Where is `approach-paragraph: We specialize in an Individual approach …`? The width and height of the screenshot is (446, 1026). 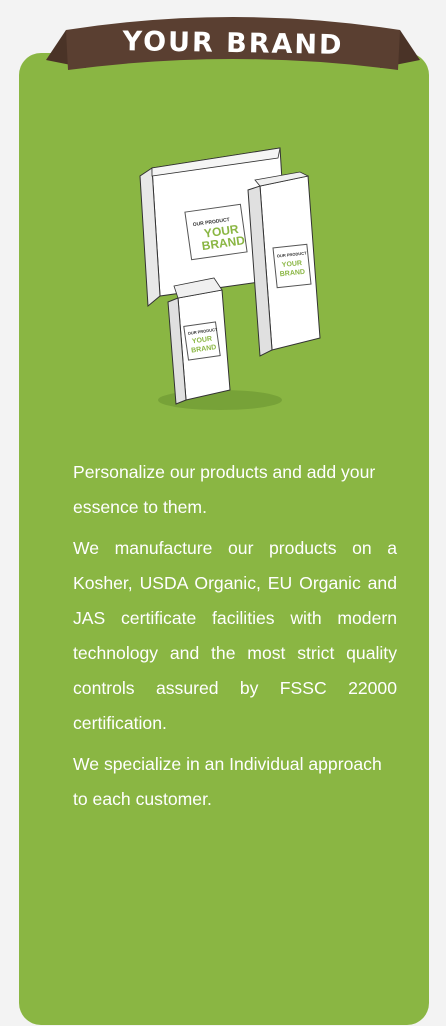 approach-paragraph: We specialize in an Individual approach … is located at coordinates (227, 781).